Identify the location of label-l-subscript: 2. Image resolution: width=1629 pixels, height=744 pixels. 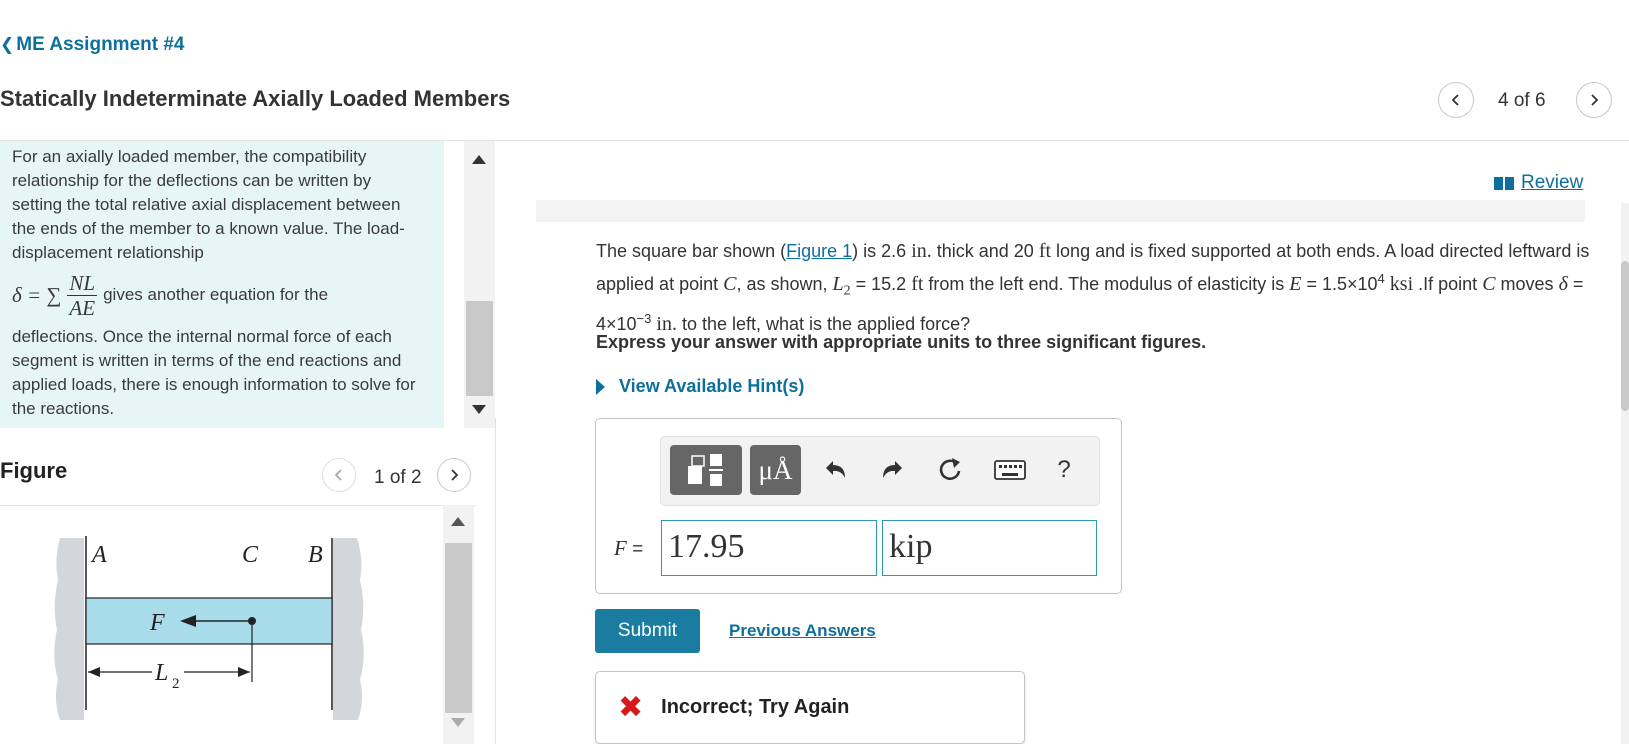
(176, 684).